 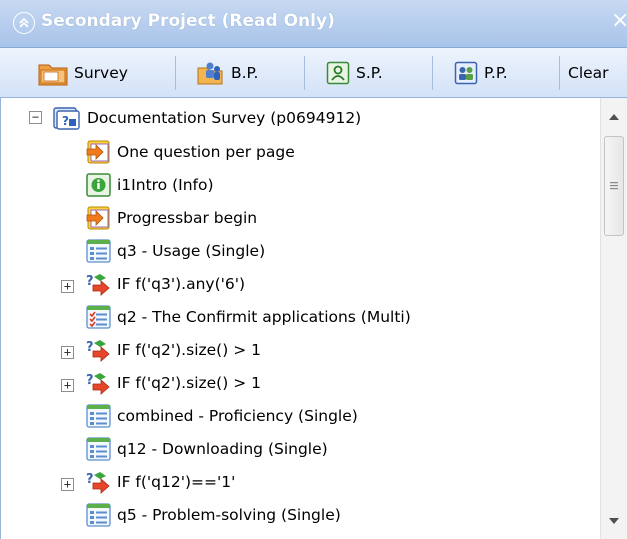 I want to click on tree-node: q12 - Downloading (Single), so click(x=206, y=448).